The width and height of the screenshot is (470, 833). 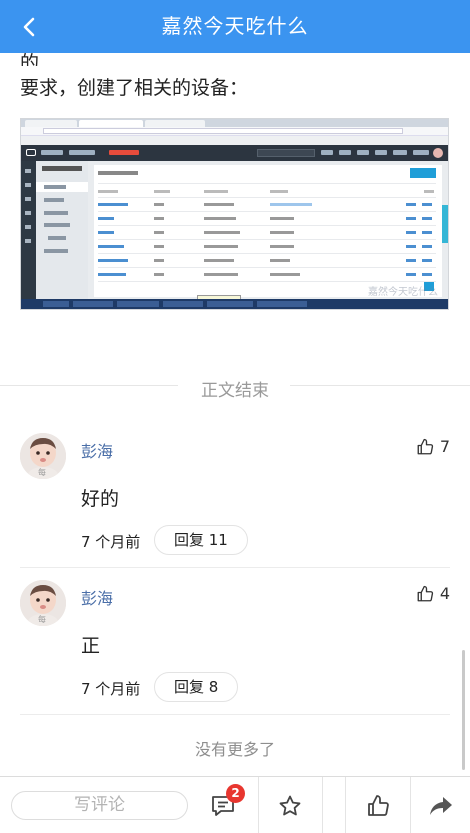 I want to click on like-count: 7, so click(x=444, y=446).